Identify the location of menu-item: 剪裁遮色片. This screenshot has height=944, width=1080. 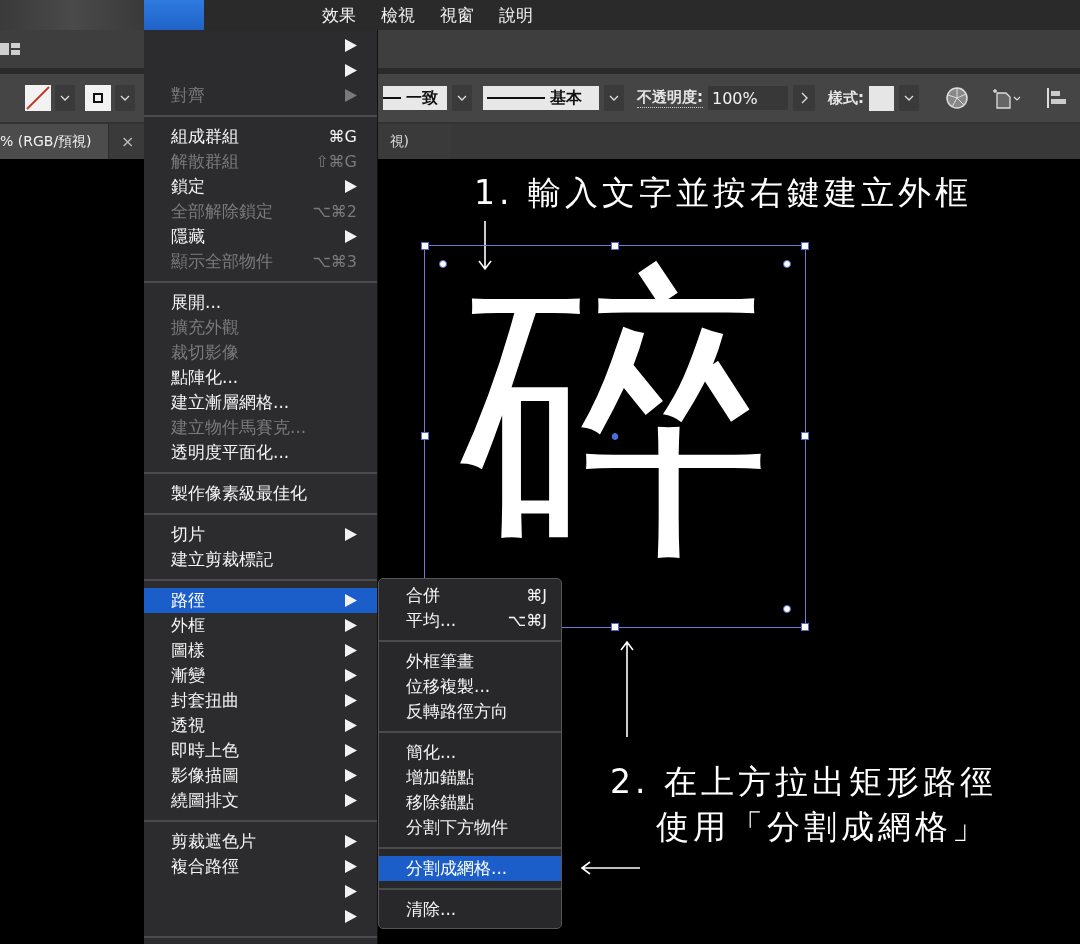
(260, 841).